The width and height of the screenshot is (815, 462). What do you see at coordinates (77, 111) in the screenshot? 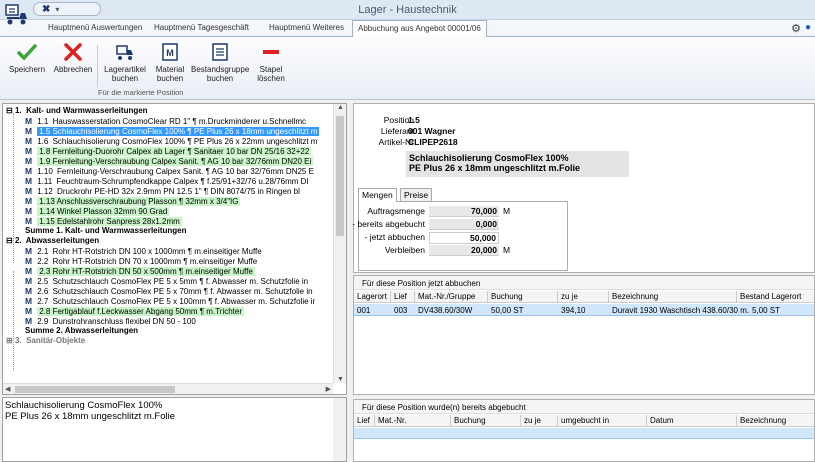
I see `tree-group-1: ⊟ 1. Kalt- und Warmwasserleitungen` at bounding box center [77, 111].